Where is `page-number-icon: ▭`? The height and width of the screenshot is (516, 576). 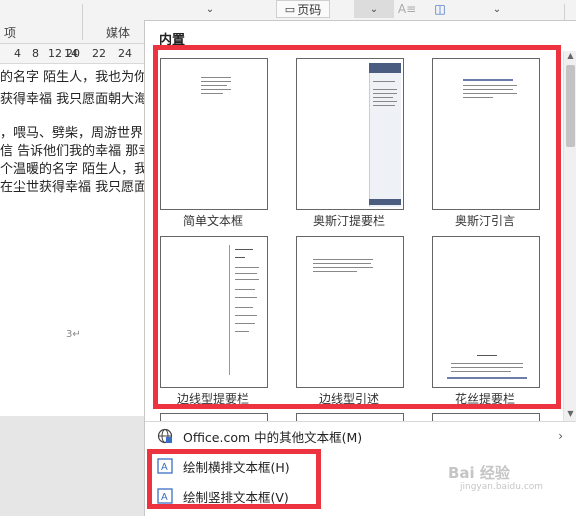
page-number-icon: ▭ is located at coordinates (290, 9).